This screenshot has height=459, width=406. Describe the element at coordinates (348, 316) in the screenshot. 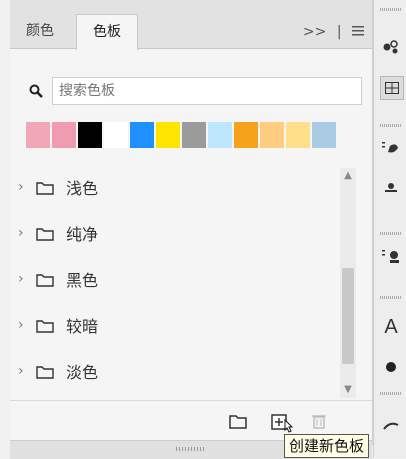

I see `scroll-thumb` at that location.